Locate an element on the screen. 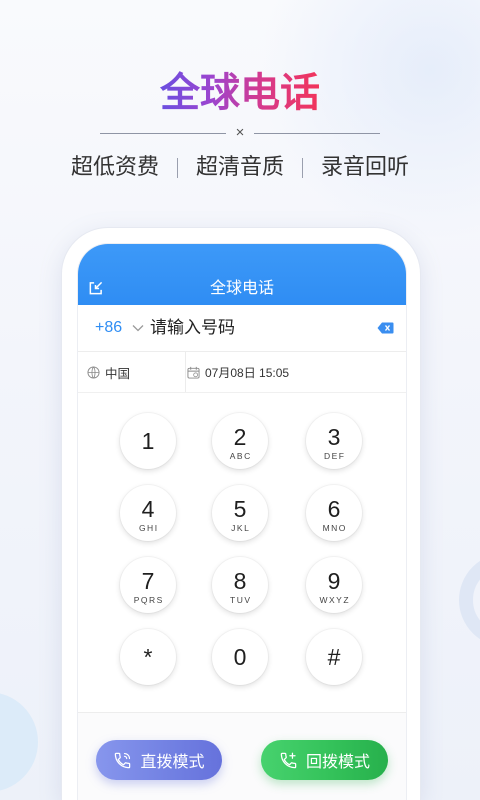  key-digit: 7 is located at coordinates (148, 581).